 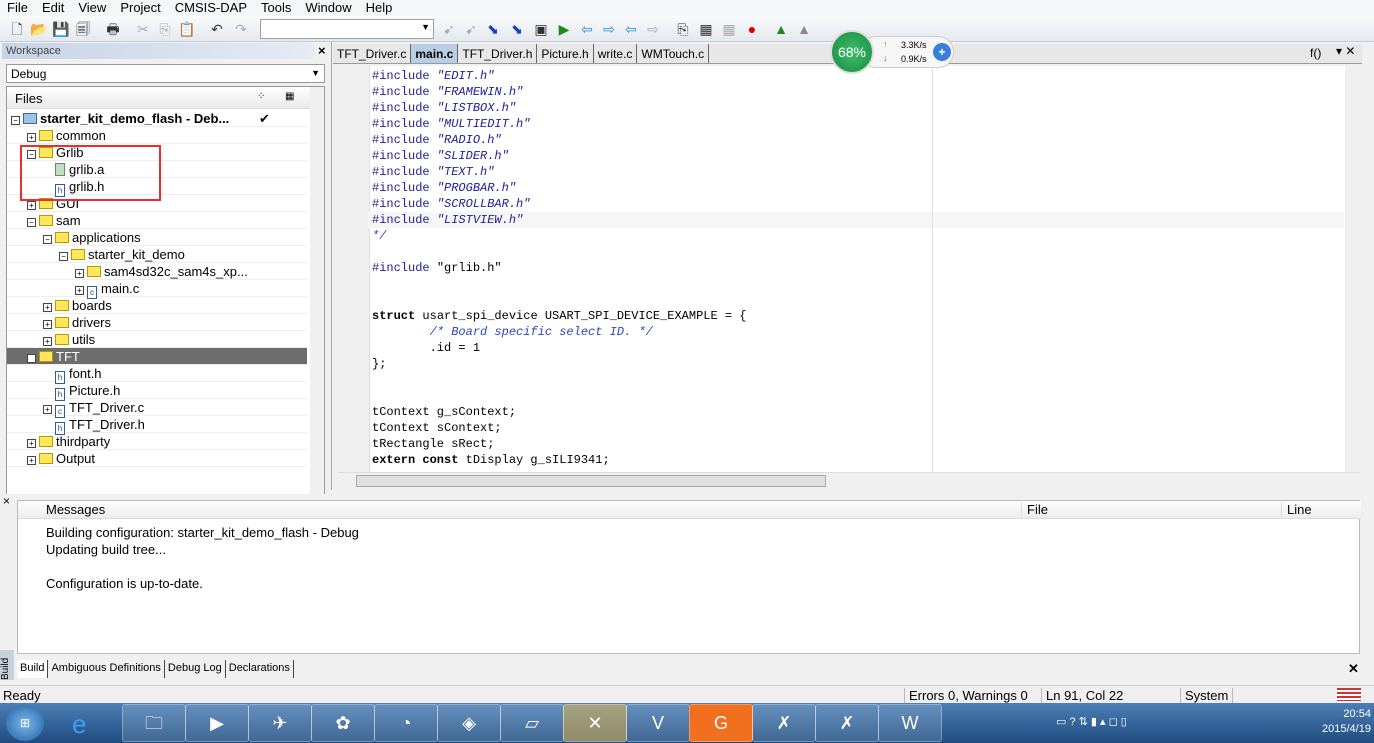 What do you see at coordinates (784, 723) in the screenshot?
I see `tool-icon: ✗` at bounding box center [784, 723].